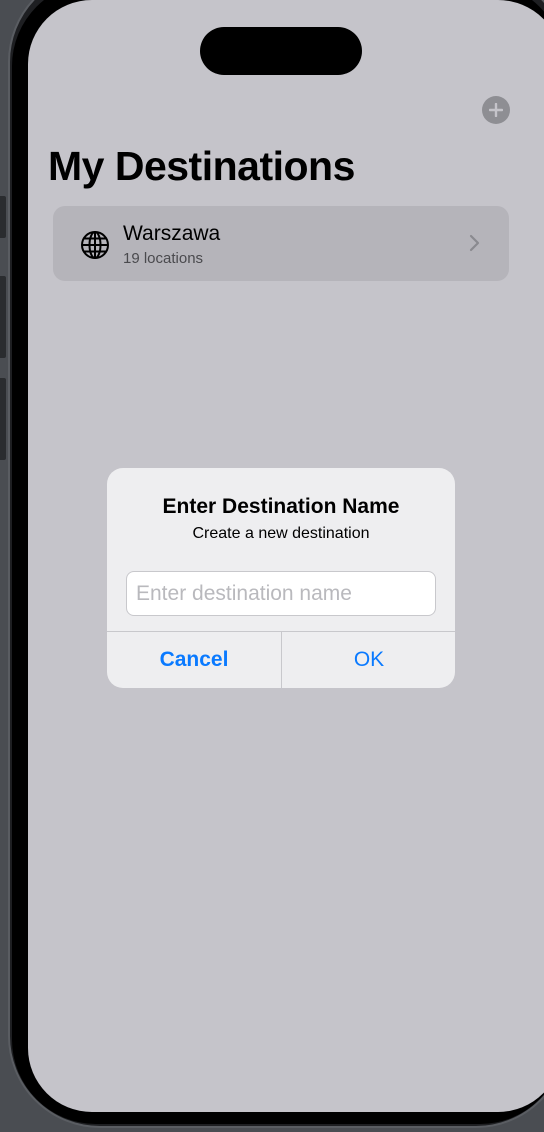 This screenshot has width=544, height=1132. What do you see at coordinates (95, 245) in the screenshot?
I see `globe-icon` at bounding box center [95, 245].